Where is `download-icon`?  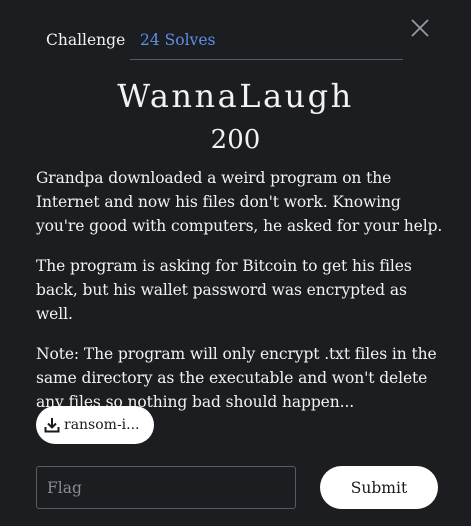
download-icon is located at coordinates (52, 425).